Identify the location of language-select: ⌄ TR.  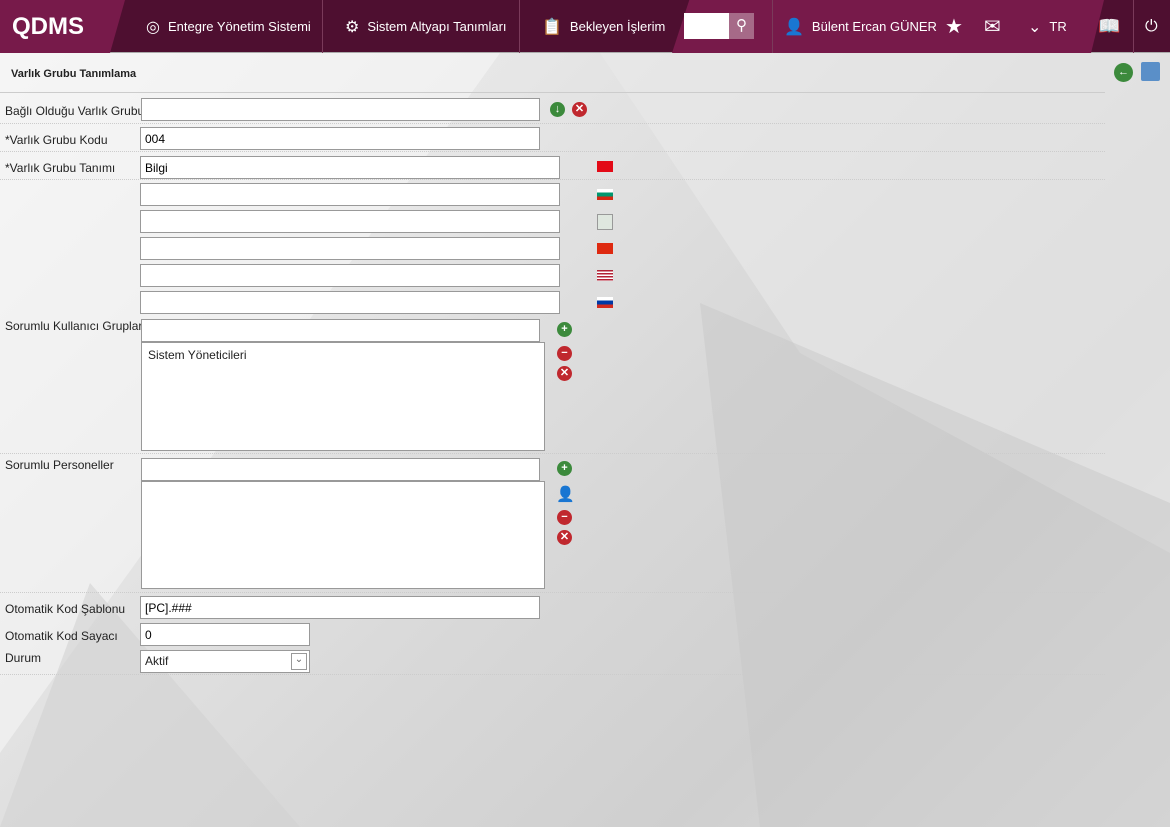
(1047, 26).